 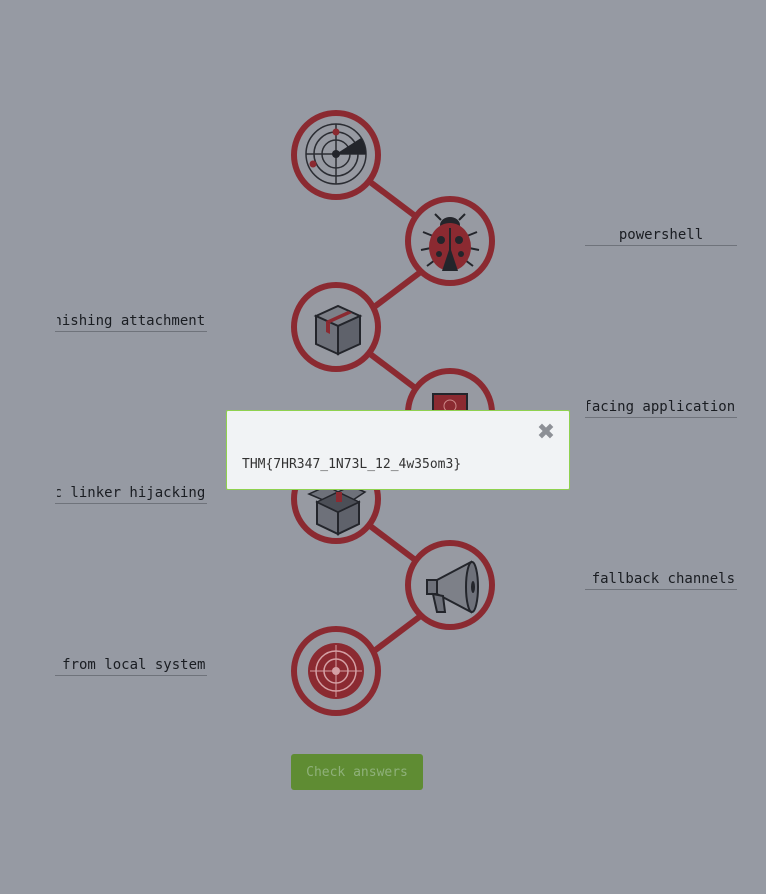 I want to click on ladybug-node, so click(x=450, y=241).